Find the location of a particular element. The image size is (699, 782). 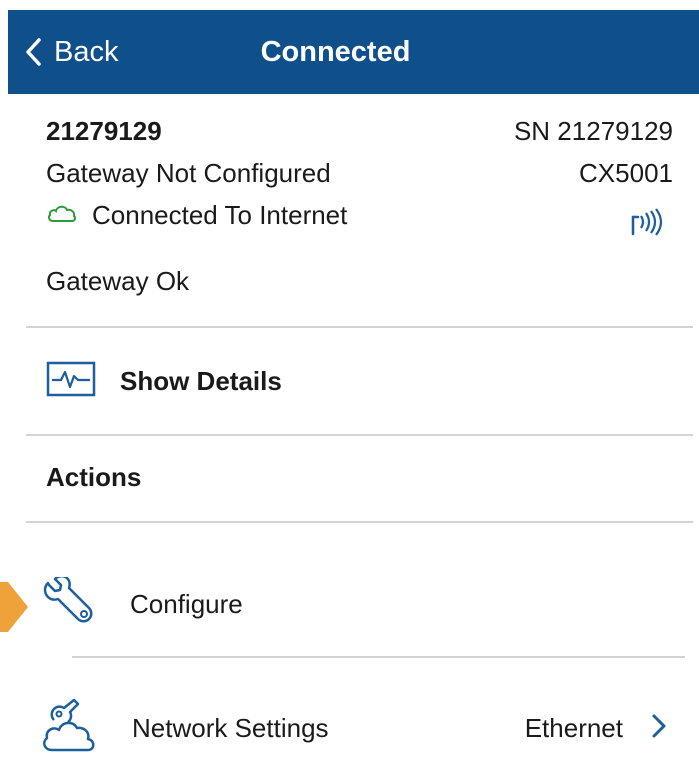

wrench-icon is located at coordinates (69, 603).